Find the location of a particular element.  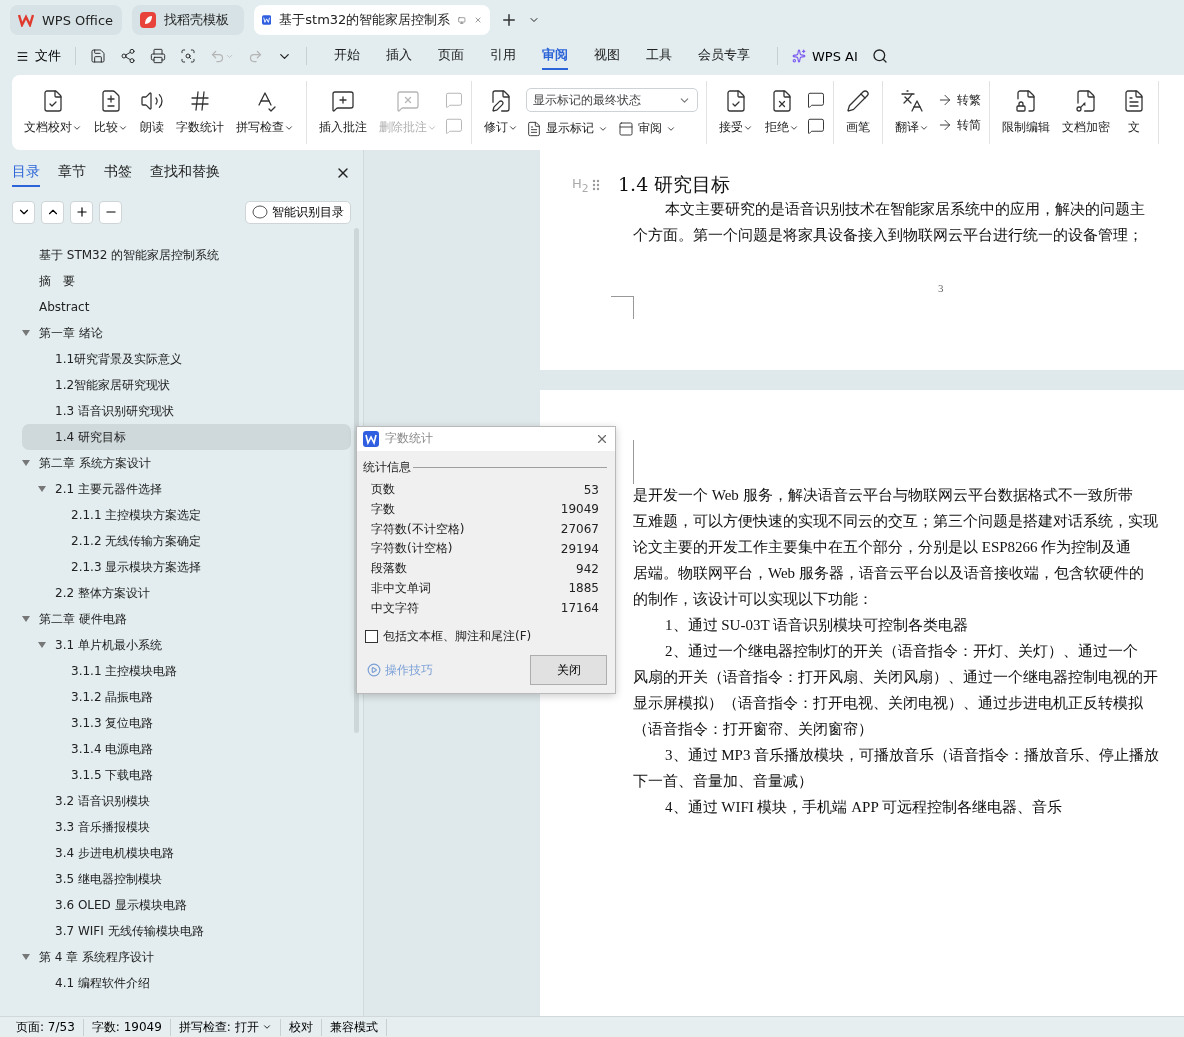

toc-item: 2.1.3 显示模块方案选择 is located at coordinates (186, 567).